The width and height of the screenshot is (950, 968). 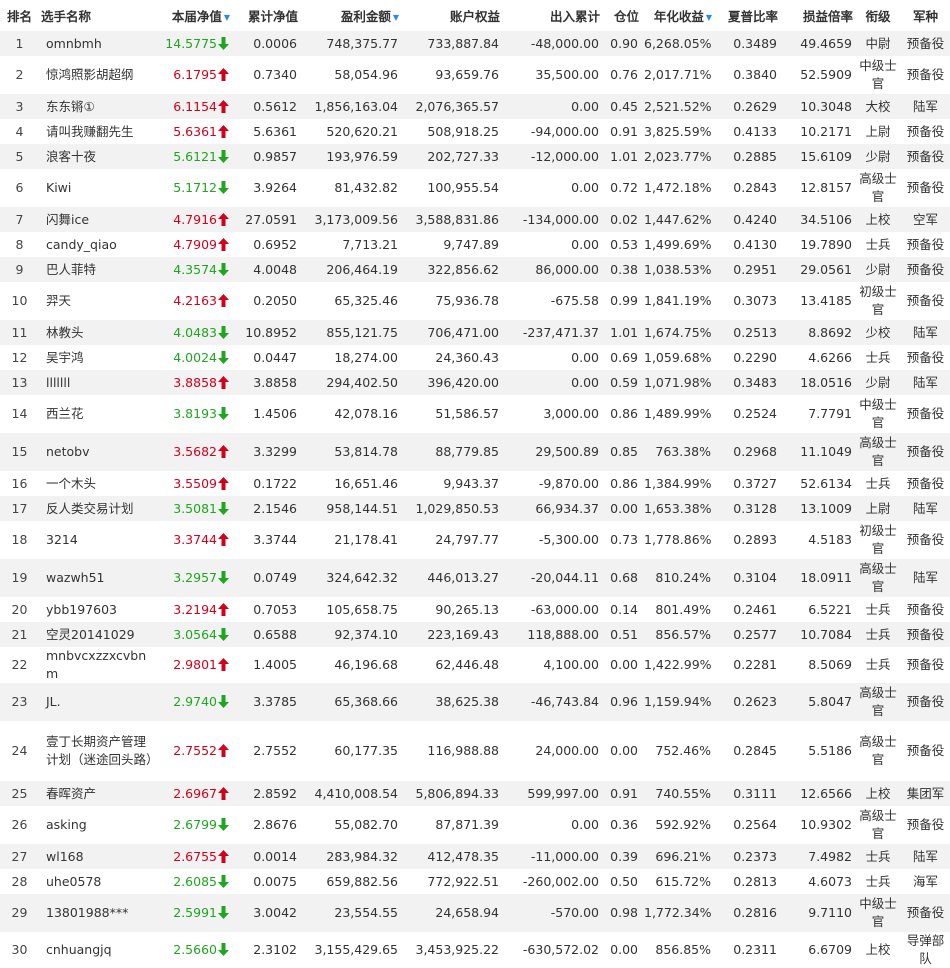 I want to click on nav-value: 3.8858, so click(x=195, y=382).